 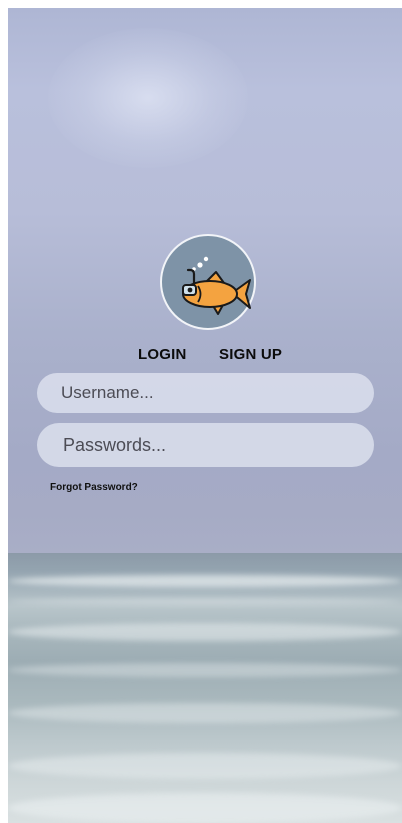 I want to click on tab-login: LOGIN, so click(x=162, y=354).